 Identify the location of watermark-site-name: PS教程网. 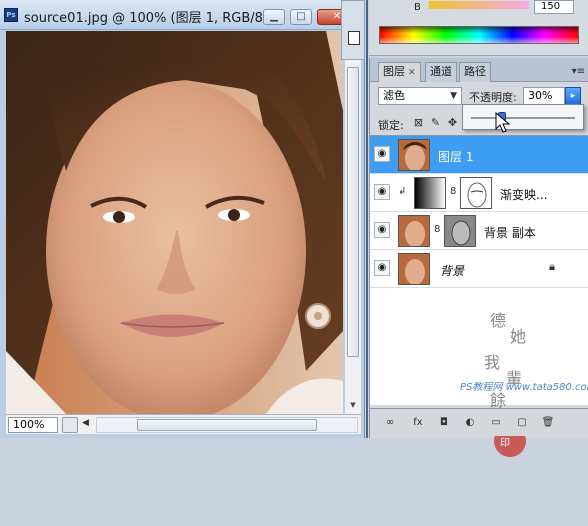
(481, 387).